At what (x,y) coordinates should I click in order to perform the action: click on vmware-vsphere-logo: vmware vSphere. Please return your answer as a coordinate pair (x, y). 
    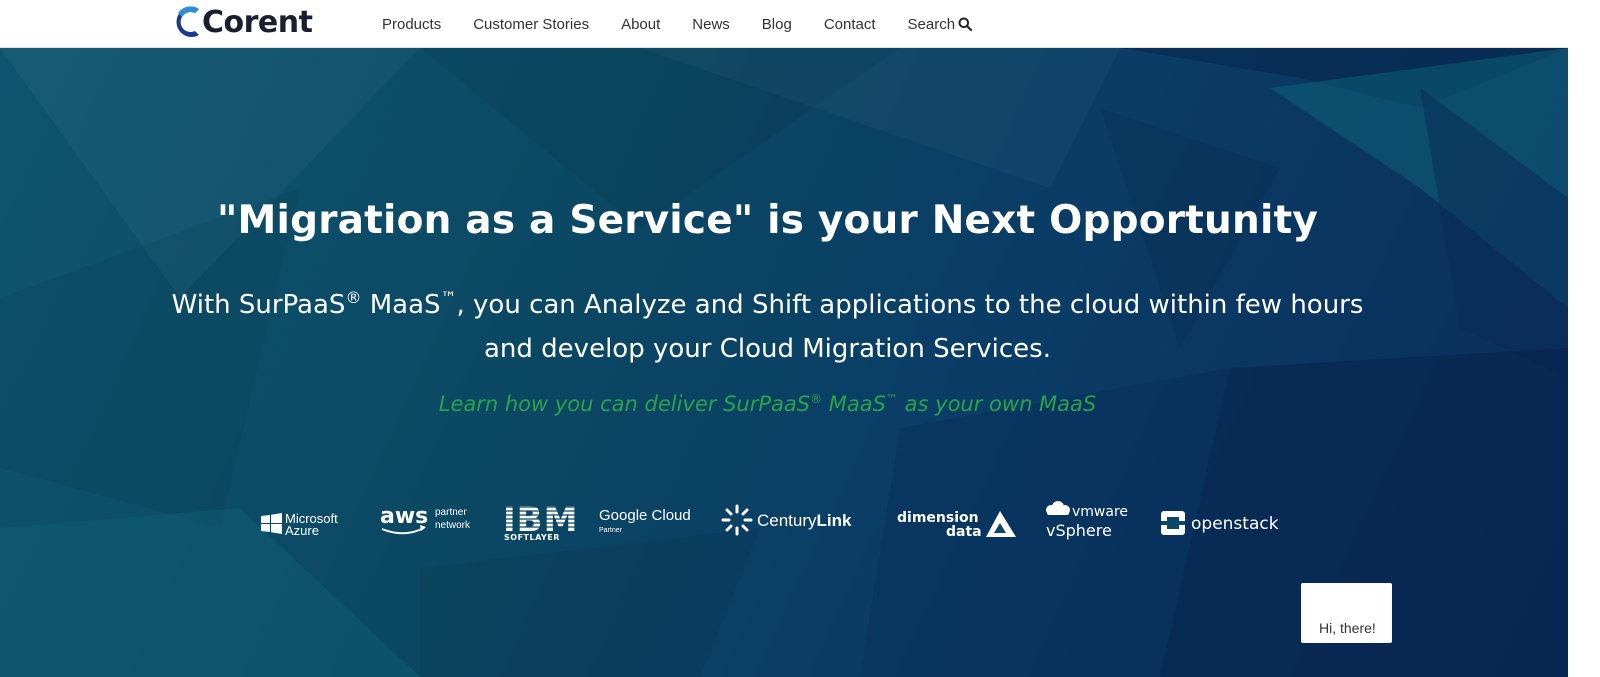
    Looking at the image, I should click on (1087, 520).